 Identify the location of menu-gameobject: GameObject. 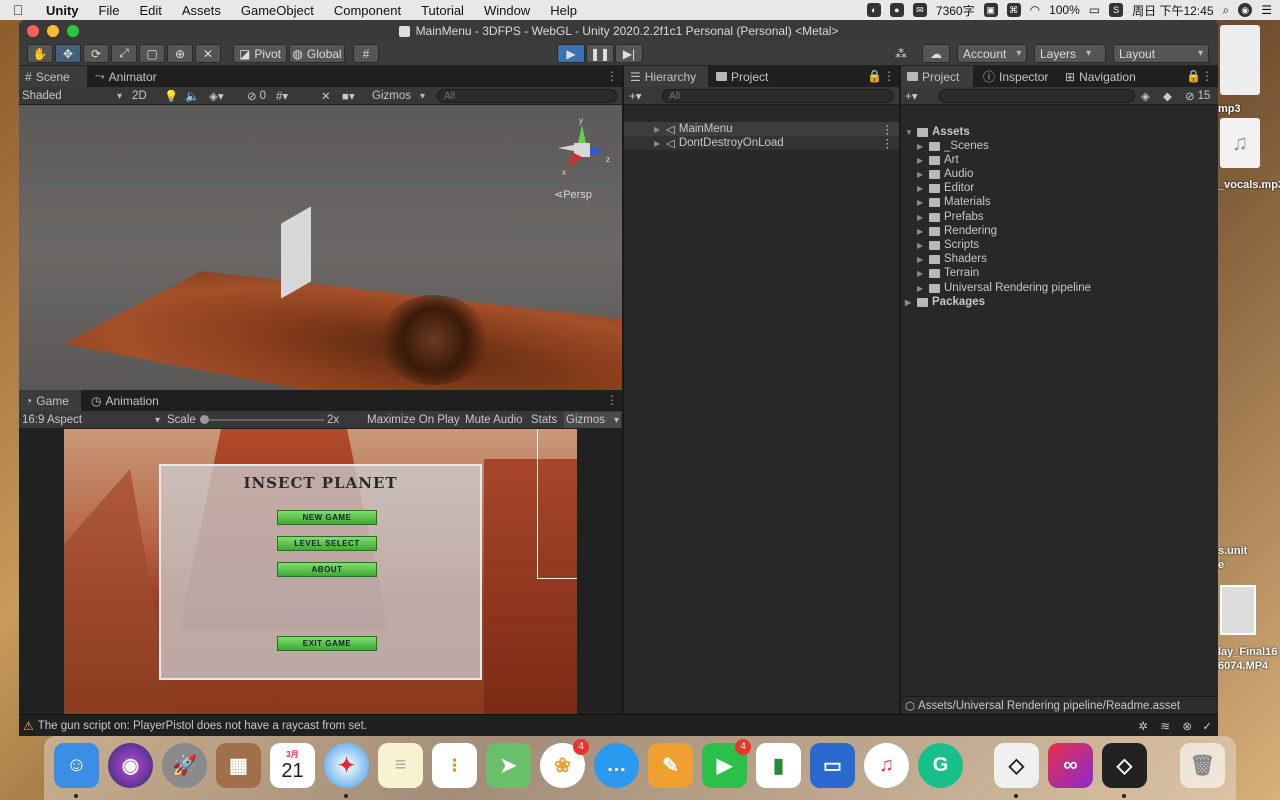
(277, 10).